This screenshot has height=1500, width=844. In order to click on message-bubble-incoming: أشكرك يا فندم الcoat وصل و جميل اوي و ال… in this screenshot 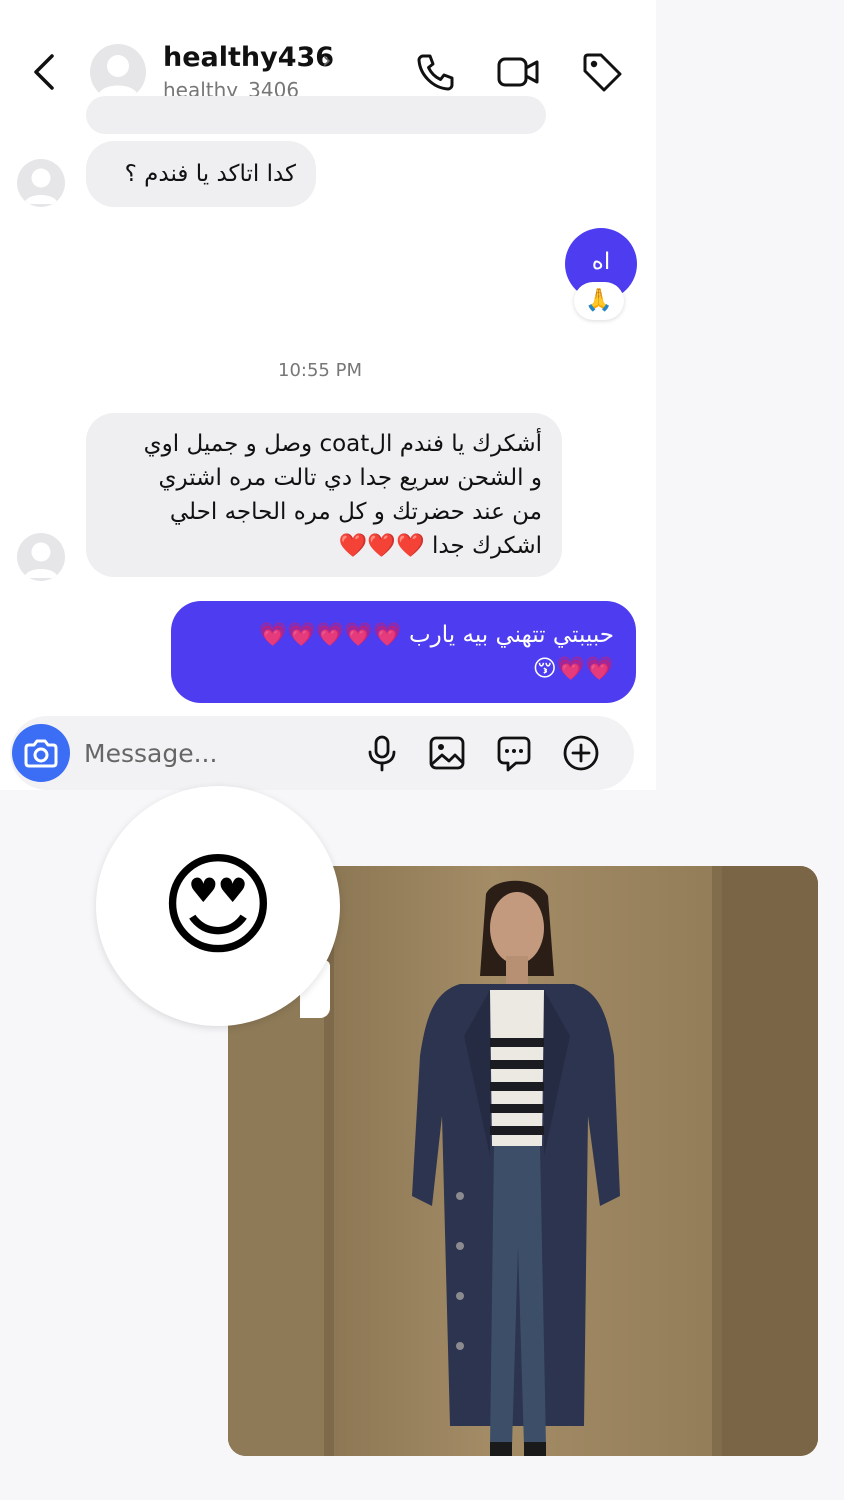, I will do `click(324, 495)`.